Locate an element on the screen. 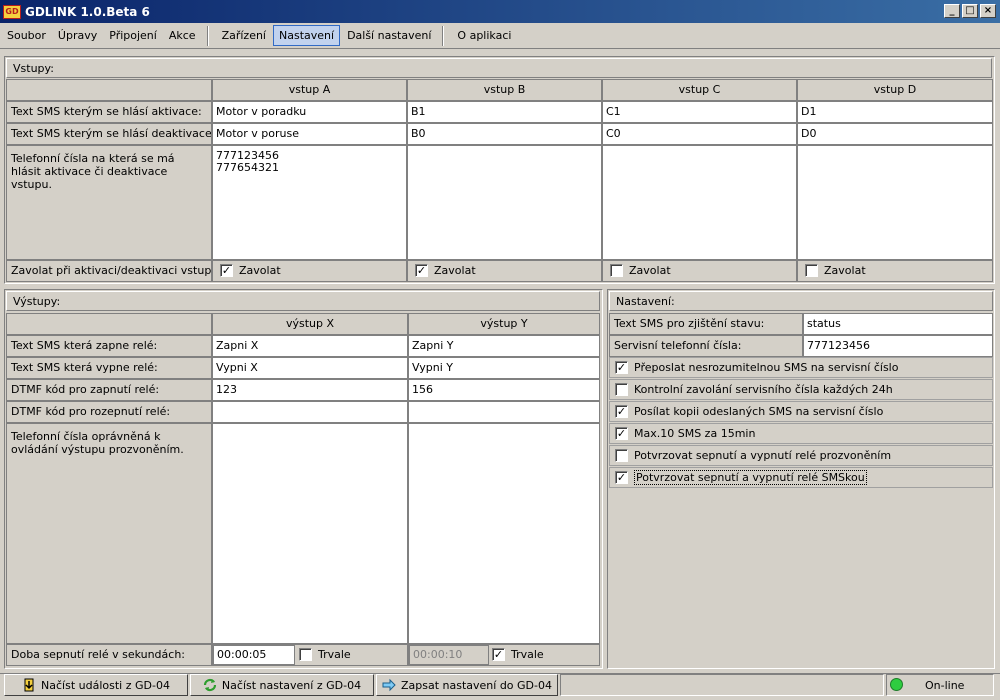  call-label-c: Zavolat is located at coordinates (650, 270).